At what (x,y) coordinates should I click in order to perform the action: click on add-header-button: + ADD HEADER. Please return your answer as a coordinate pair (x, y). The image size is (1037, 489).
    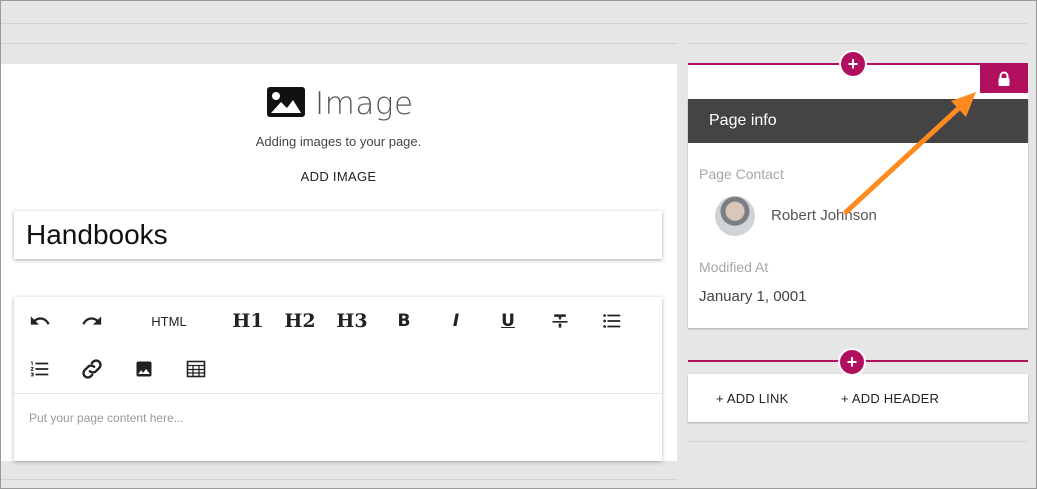
    Looking at the image, I should click on (890, 398).